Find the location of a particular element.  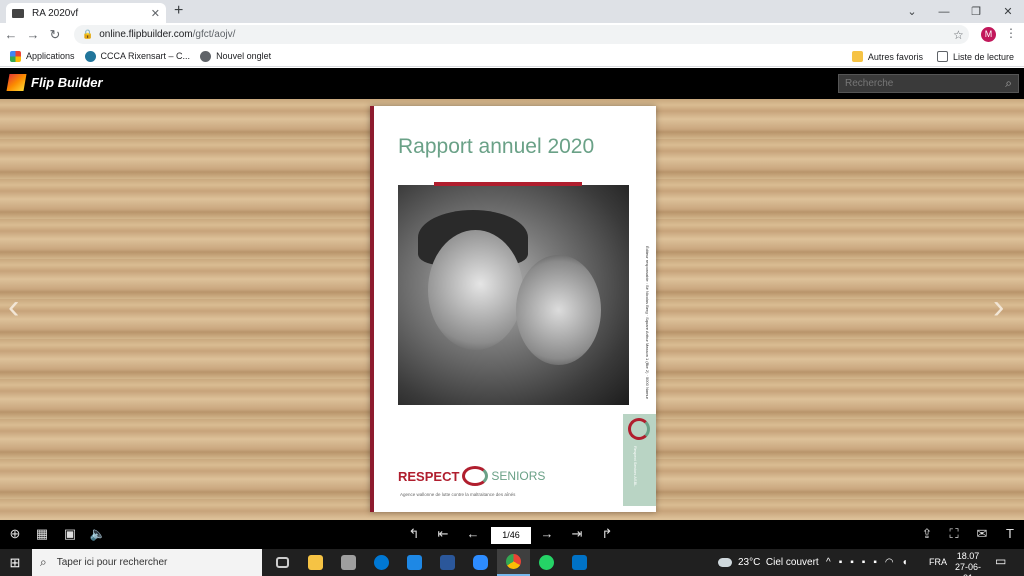

tab-close-icon: ✕ is located at coordinates (155, 13).